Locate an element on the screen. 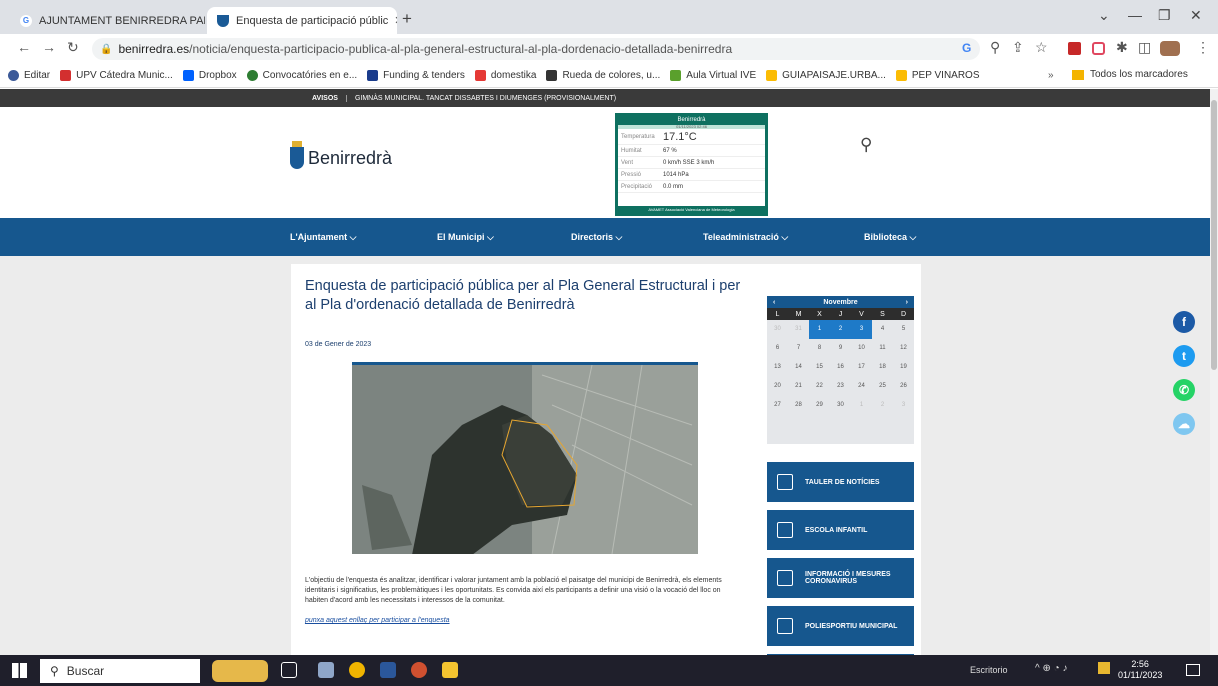  word-icon is located at coordinates (388, 670).